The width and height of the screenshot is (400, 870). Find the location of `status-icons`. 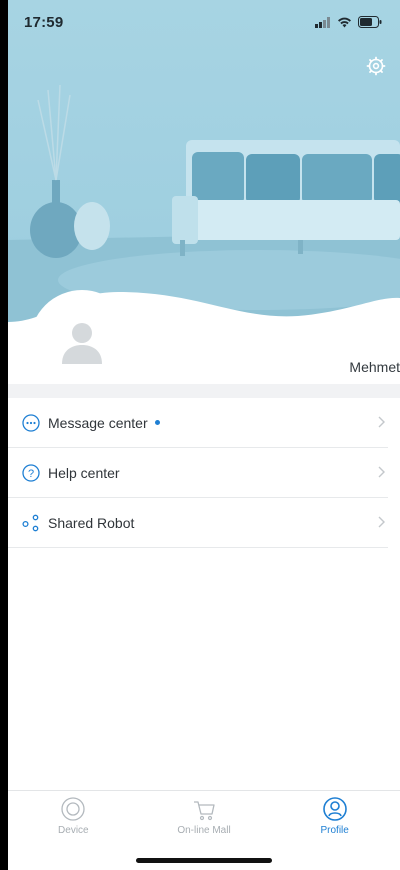

status-icons is located at coordinates (348, 22).